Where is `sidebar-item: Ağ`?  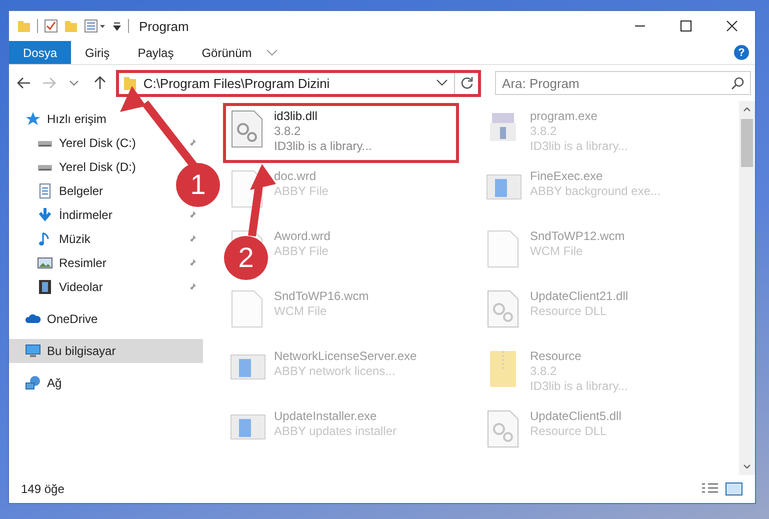 sidebar-item: Ağ is located at coordinates (38, 383).